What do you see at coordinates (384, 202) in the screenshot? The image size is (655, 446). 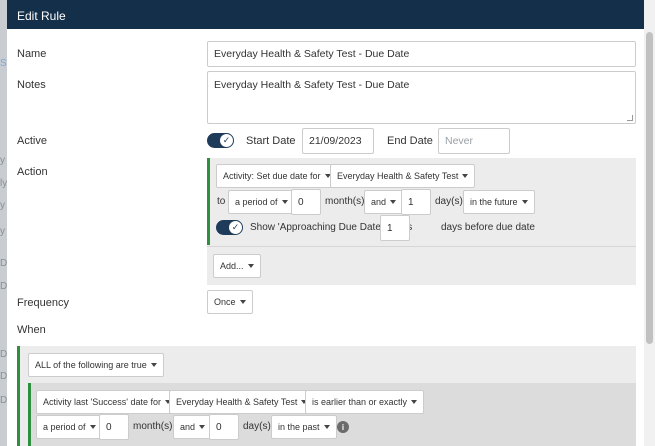 I see `action-and-select: and` at bounding box center [384, 202].